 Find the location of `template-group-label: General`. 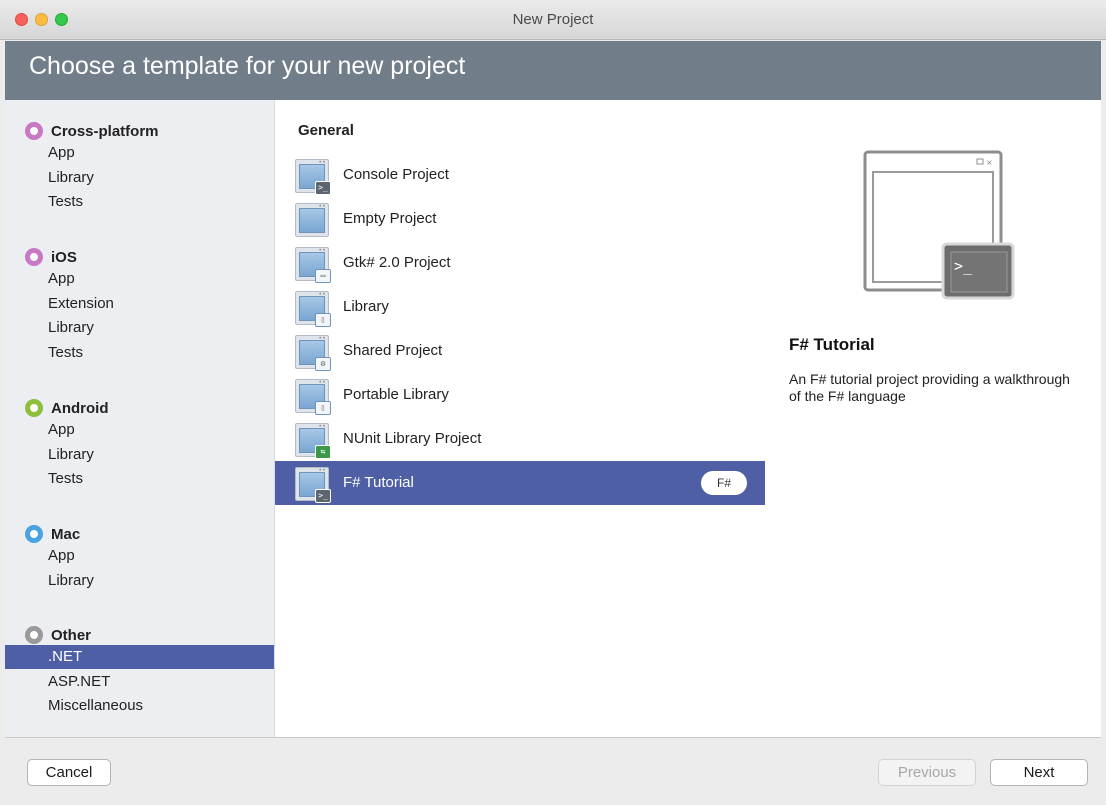

template-group-label: General is located at coordinates (326, 130).